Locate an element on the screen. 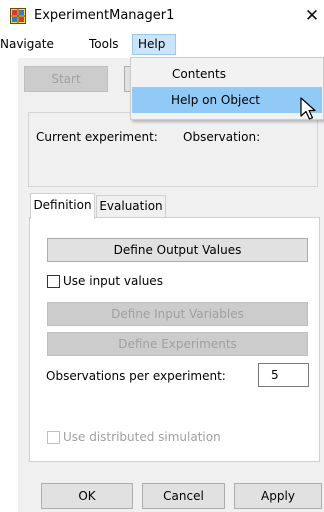 The width and height of the screenshot is (324, 512). menu-help: Help is located at coordinates (154, 44).